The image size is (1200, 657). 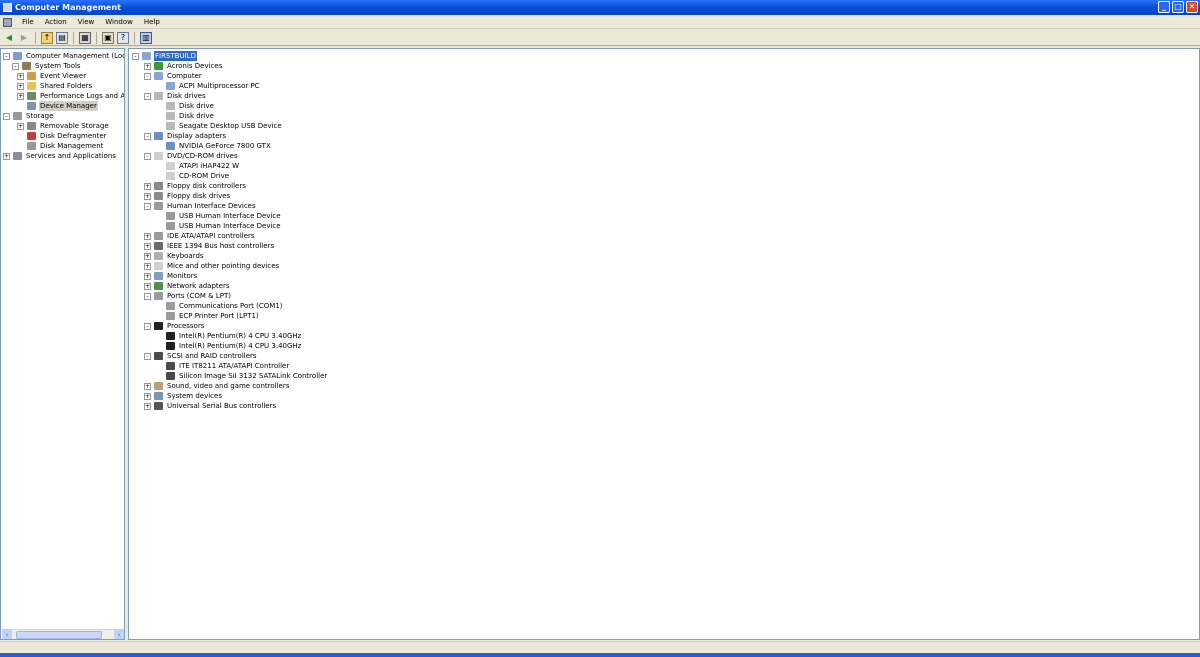 What do you see at coordinates (210, 406) in the screenshot?
I see `device-tree-item: + Universal Serial Bus controllers` at bounding box center [210, 406].